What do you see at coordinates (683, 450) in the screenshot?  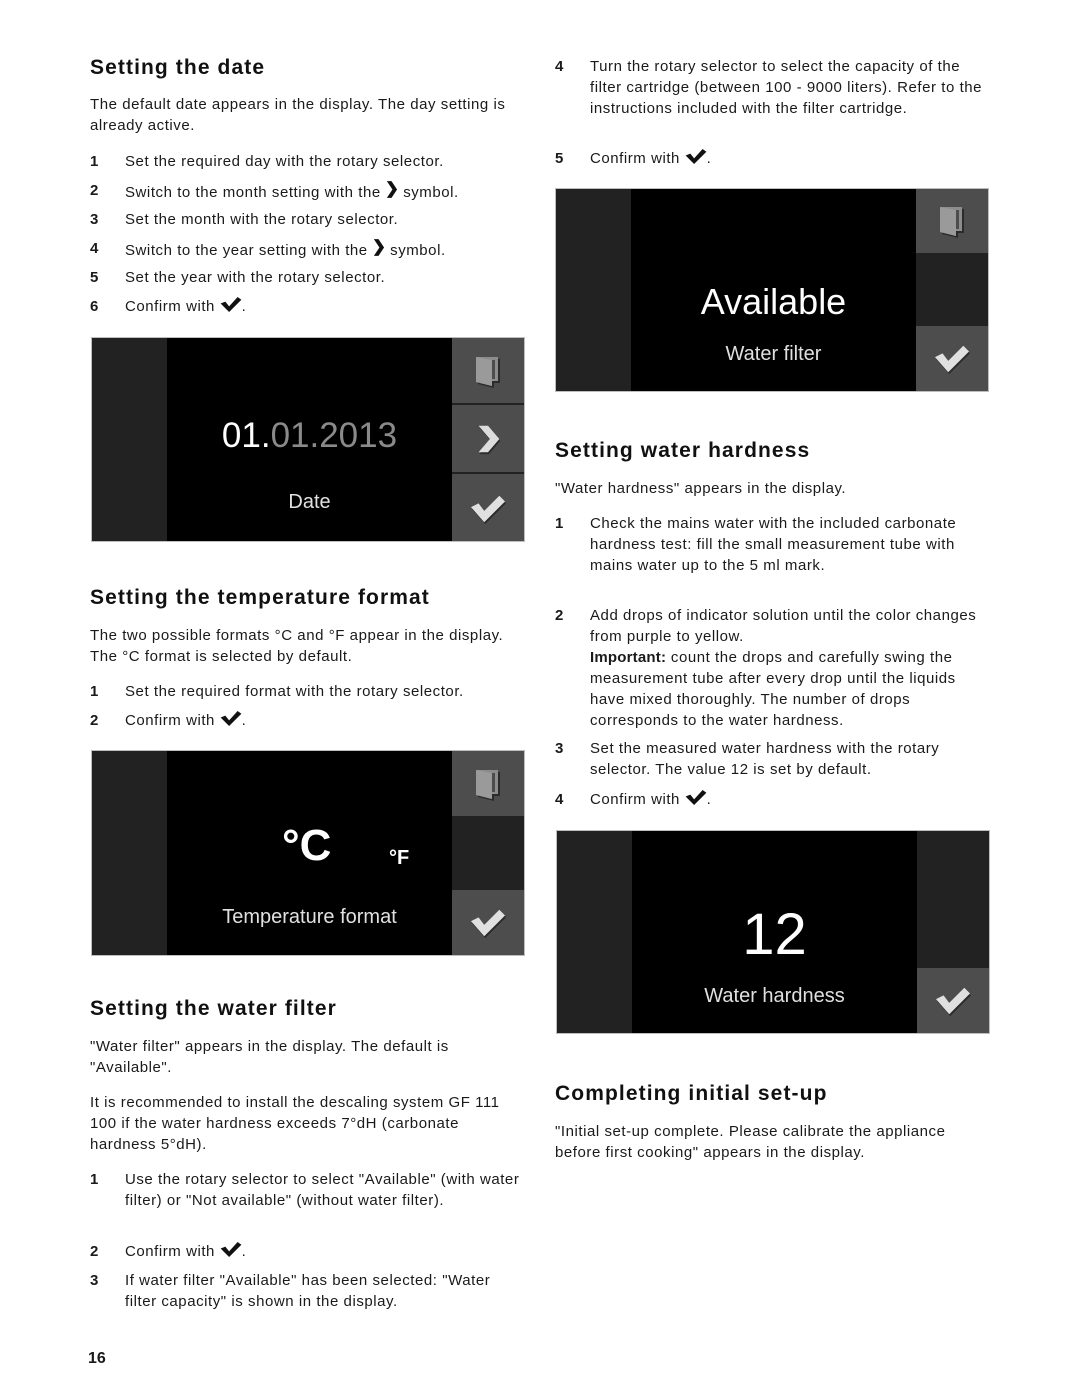 I see `section-title-water-hardness: Setting water hardness` at bounding box center [683, 450].